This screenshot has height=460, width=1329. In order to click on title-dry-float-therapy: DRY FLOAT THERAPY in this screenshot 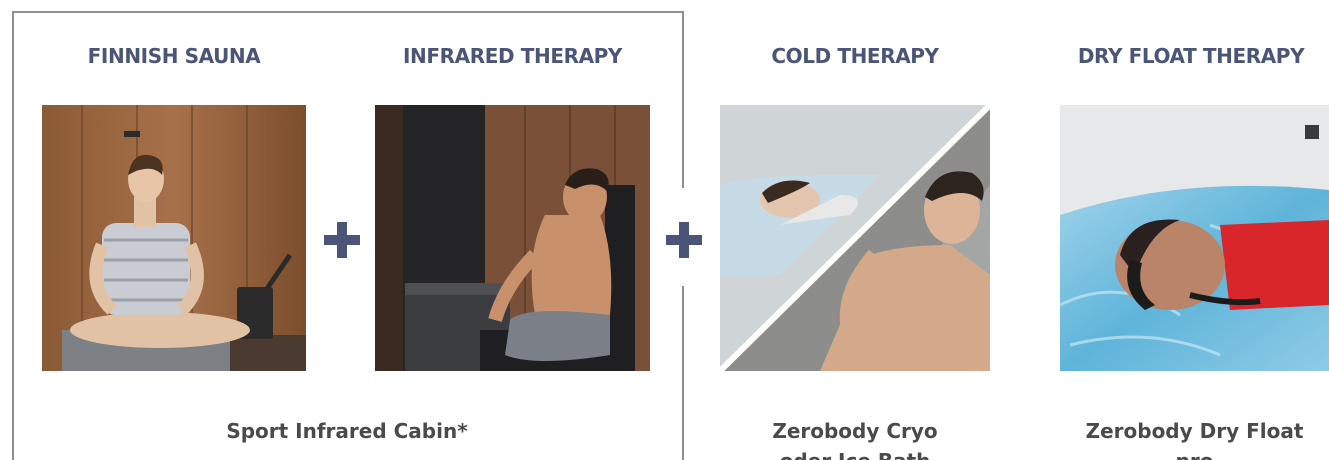, I will do `click(1191, 56)`.